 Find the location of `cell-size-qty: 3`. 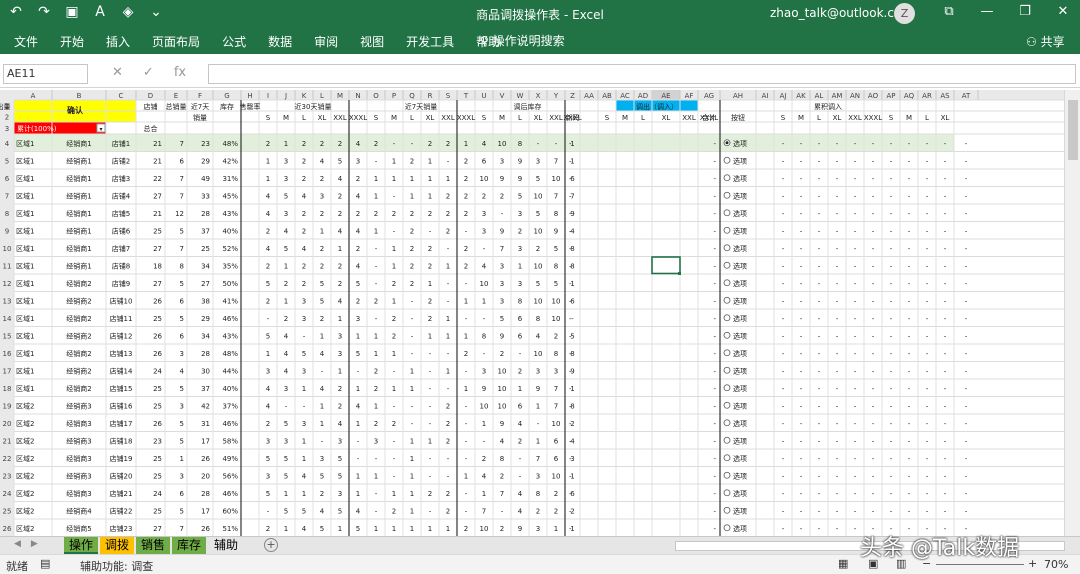

cell-size-qty: 3 is located at coordinates (502, 266).